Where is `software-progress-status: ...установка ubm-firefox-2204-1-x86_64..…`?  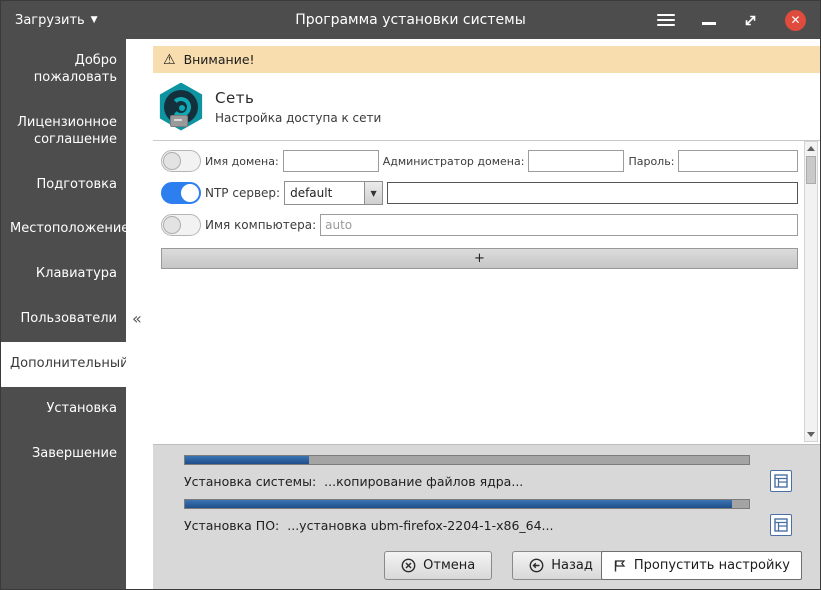 software-progress-status: ...установка ubm-firefox-2204-1-x86_64..… is located at coordinates (420, 525).